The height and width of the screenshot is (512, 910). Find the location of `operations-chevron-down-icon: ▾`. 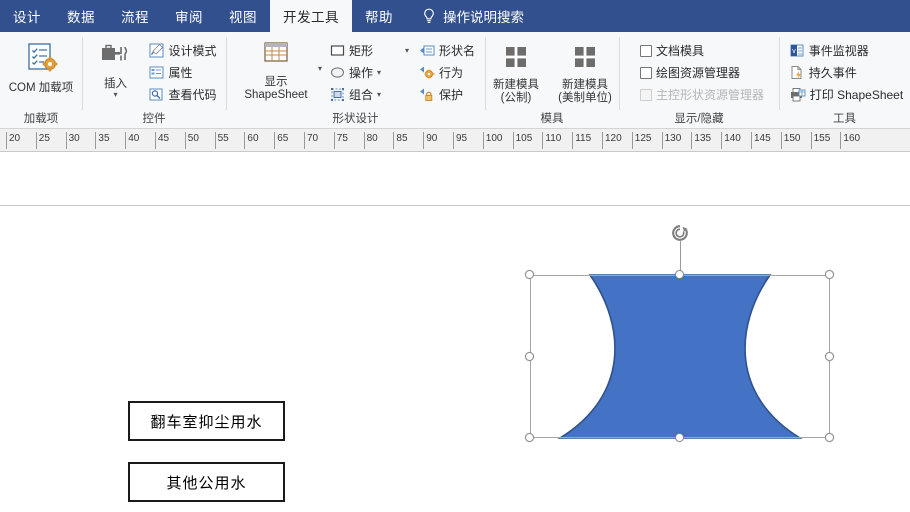

operations-chevron-down-icon: ▾ is located at coordinates (379, 73).